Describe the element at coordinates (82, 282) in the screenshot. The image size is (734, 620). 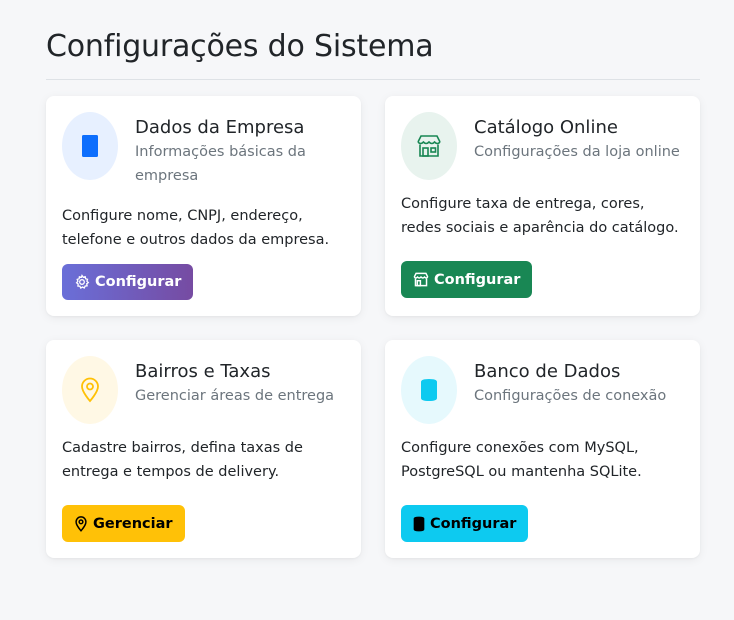
I see `gear-icon` at that location.